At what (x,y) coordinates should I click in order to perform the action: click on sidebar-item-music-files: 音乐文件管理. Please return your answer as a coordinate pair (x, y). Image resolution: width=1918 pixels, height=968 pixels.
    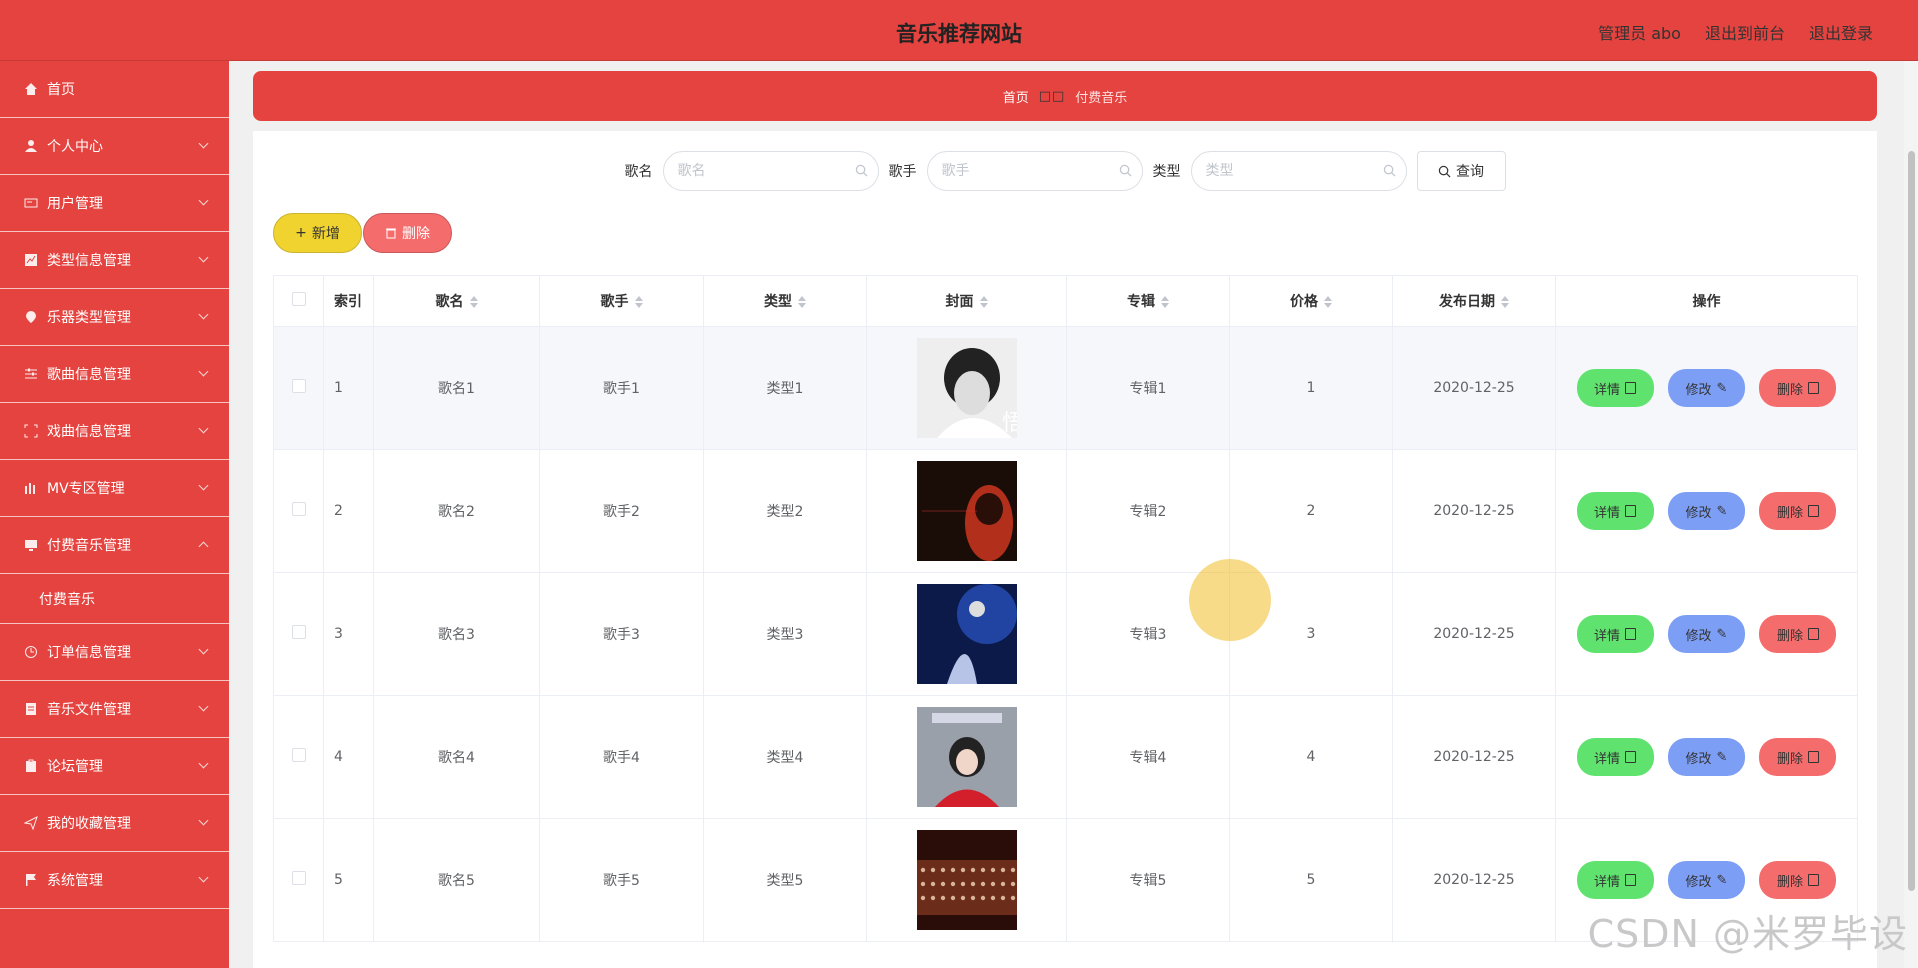
    Looking at the image, I should click on (114, 709).